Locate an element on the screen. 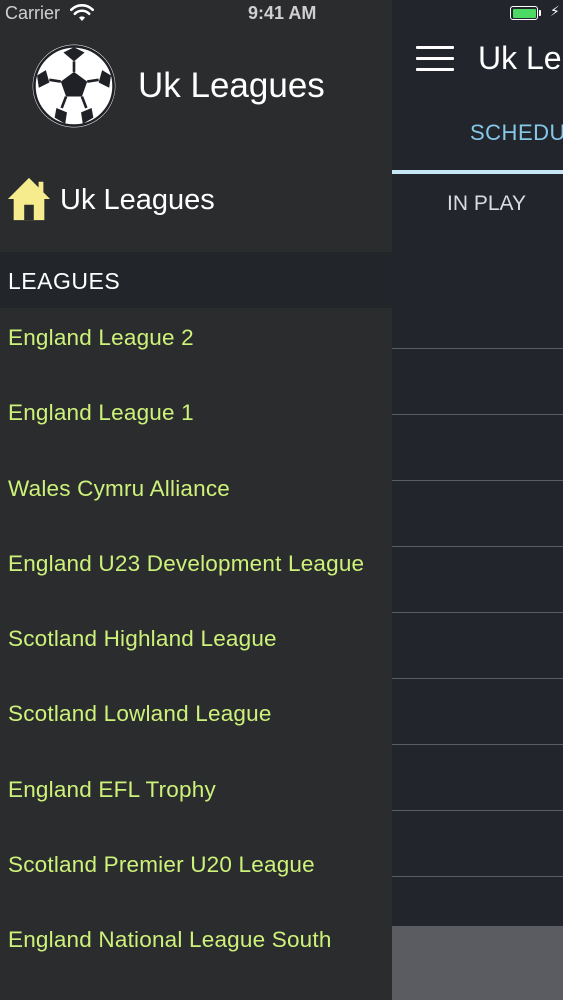  league-item: England EFL Trophy is located at coordinates (196, 794).